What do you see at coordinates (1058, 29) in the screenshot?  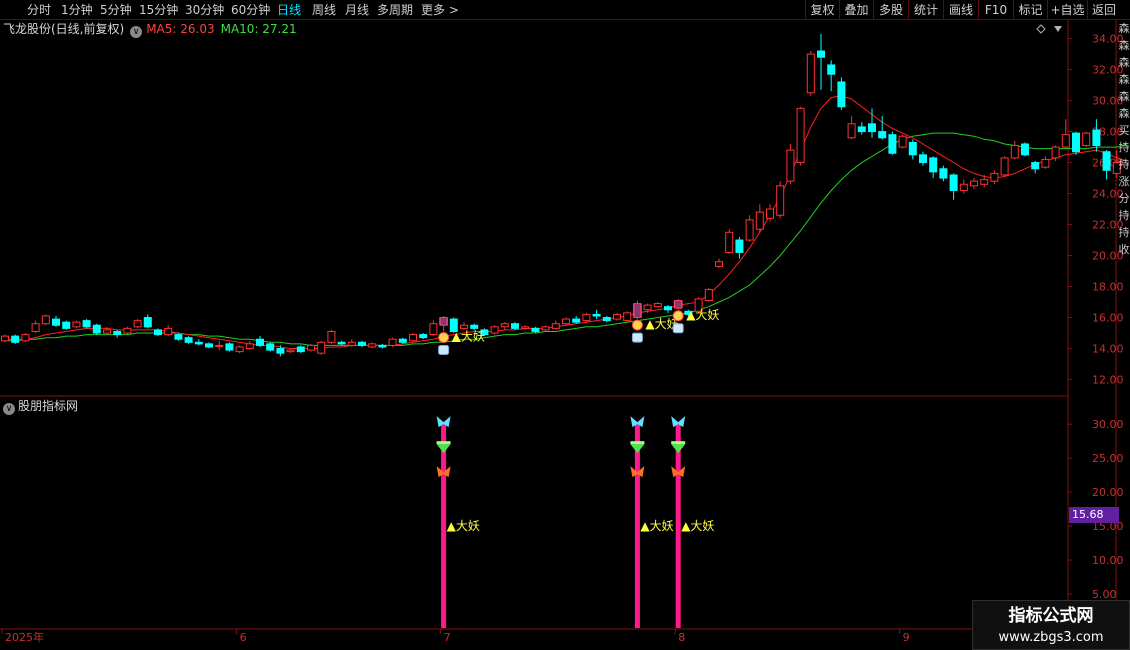 I see `collapse-triangle-icon` at bounding box center [1058, 29].